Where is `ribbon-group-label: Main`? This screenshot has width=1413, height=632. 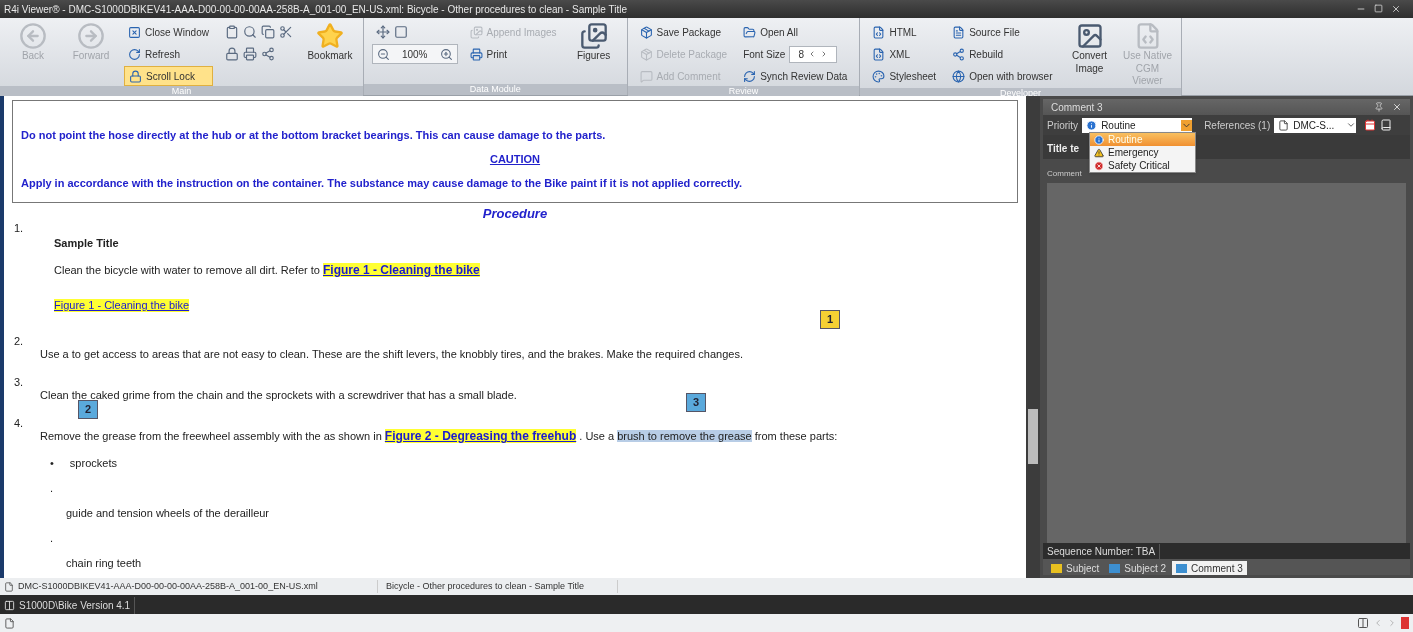 ribbon-group-label: Main is located at coordinates (181, 91).